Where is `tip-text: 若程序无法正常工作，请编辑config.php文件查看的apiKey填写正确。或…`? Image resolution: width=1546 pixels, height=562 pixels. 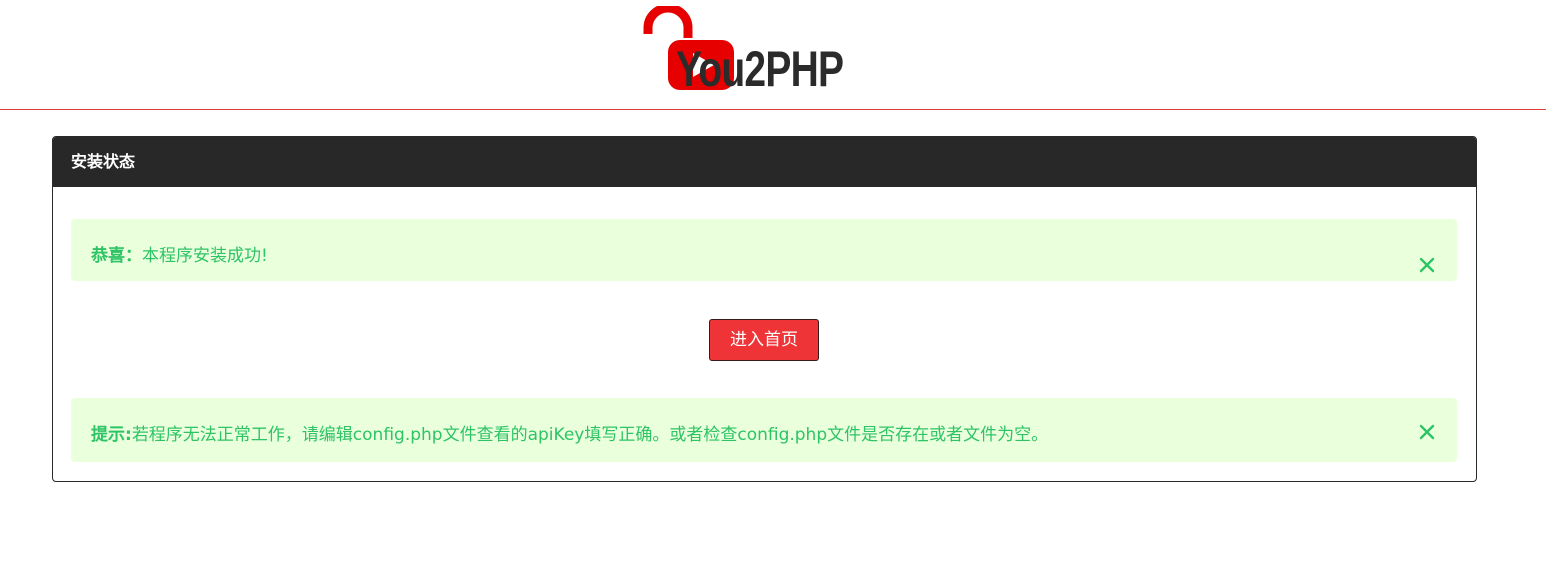
tip-text: 若程序无法正常工作，请编辑config.php文件查看的apiKey填写正确。或… is located at coordinates (590, 435).